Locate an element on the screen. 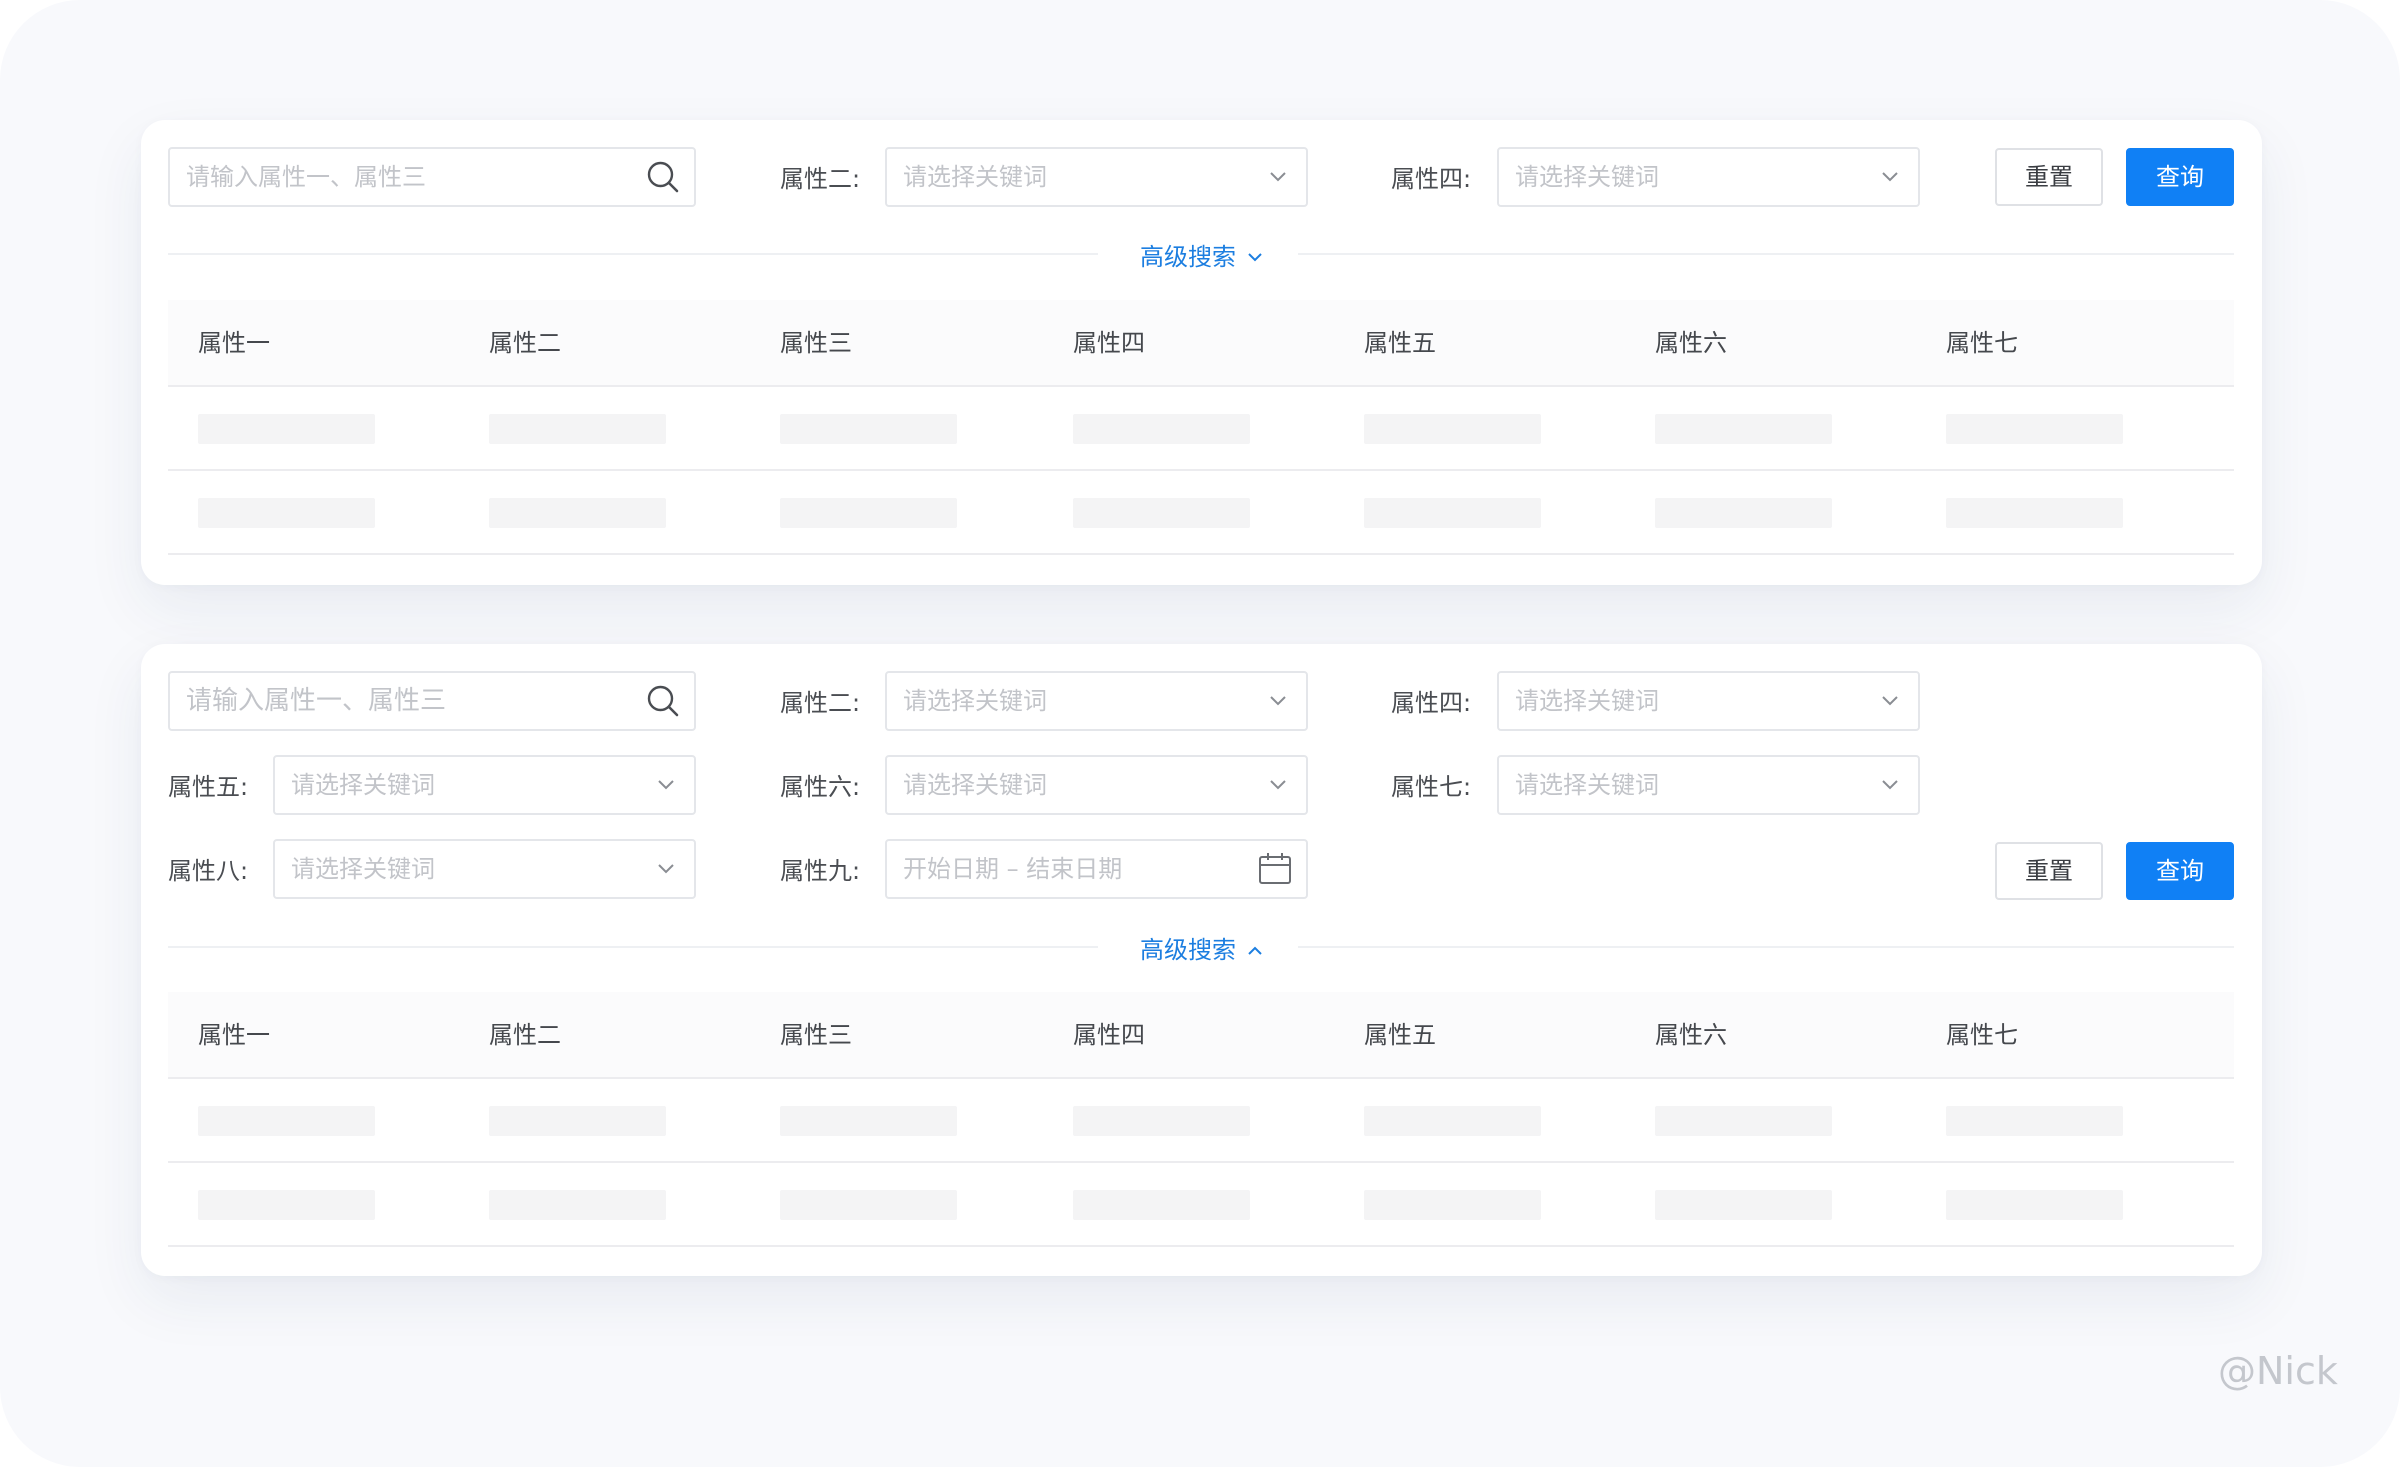 The image size is (2400, 1467). attr9-label: 属性九: is located at coordinates (820, 871).